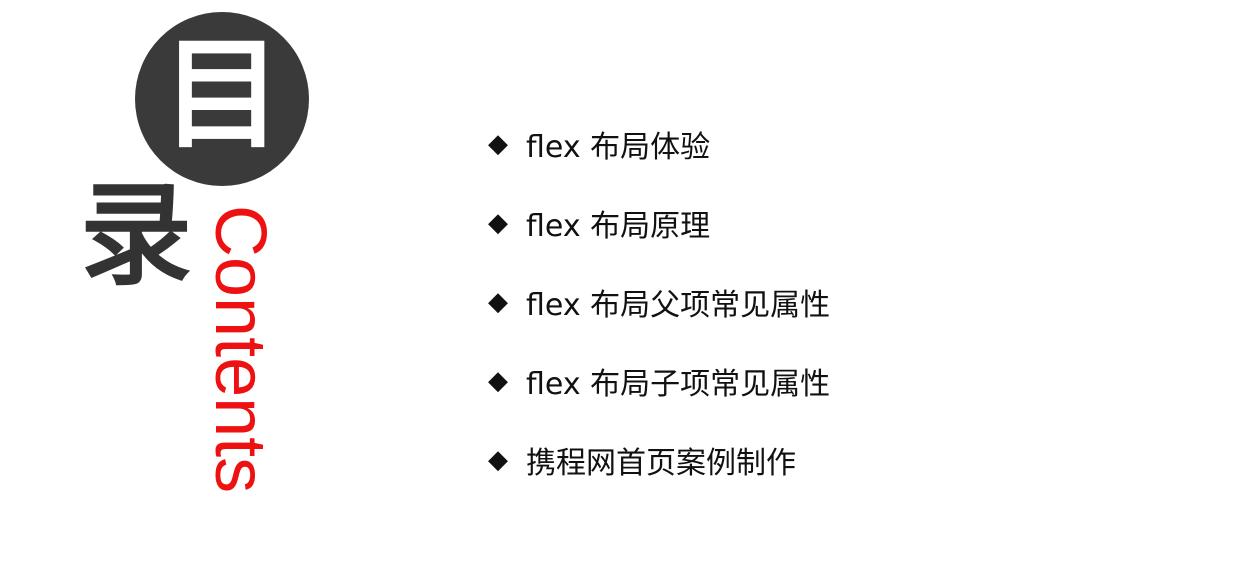 The width and height of the screenshot is (1259, 584). What do you see at coordinates (661, 463) in the screenshot?
I see `toc-item-label: 携程网首页案例制作` at bounding box center [661, 463].